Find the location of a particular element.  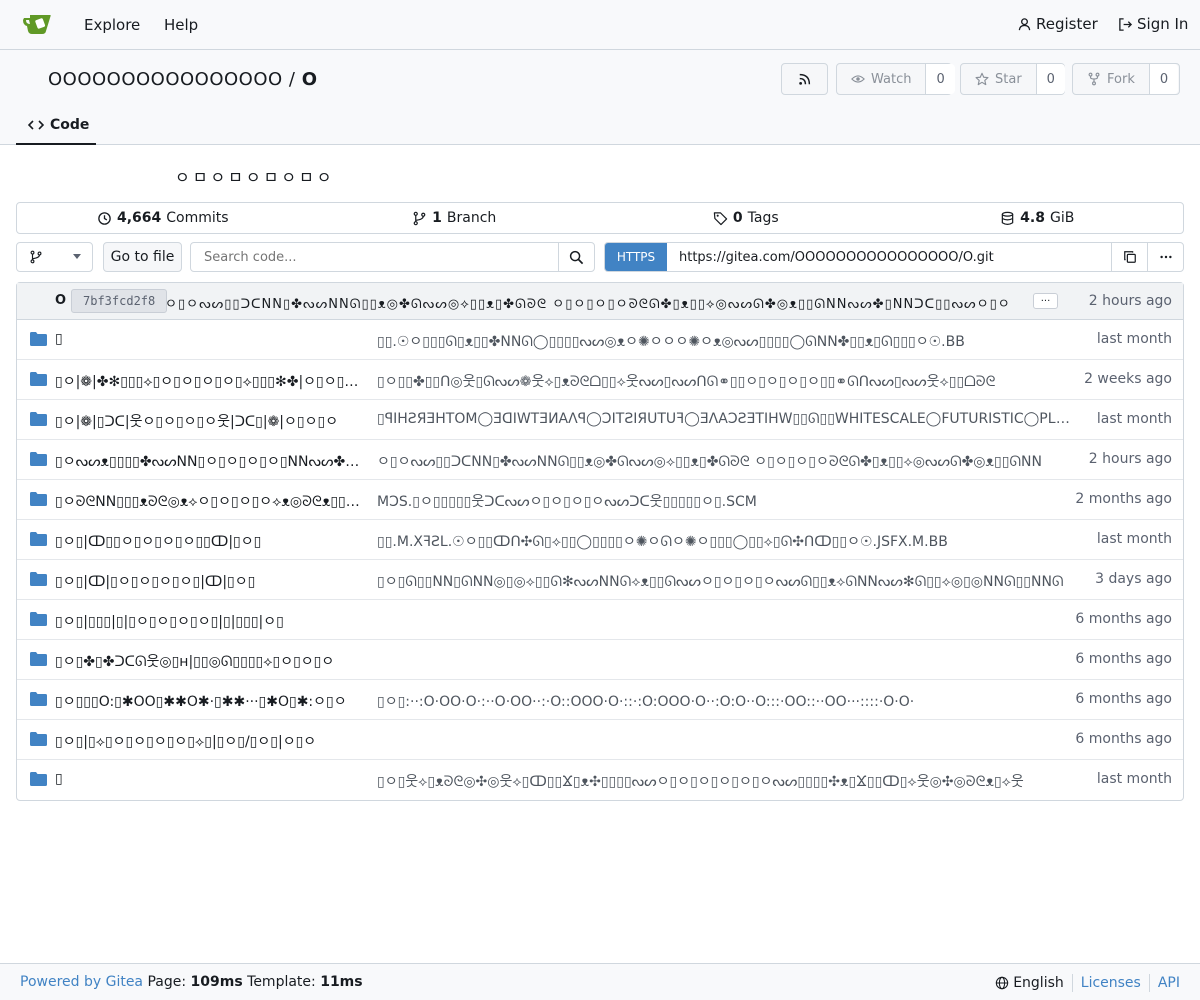

commits-count: 4,664 is located at coordinates (139, 218).